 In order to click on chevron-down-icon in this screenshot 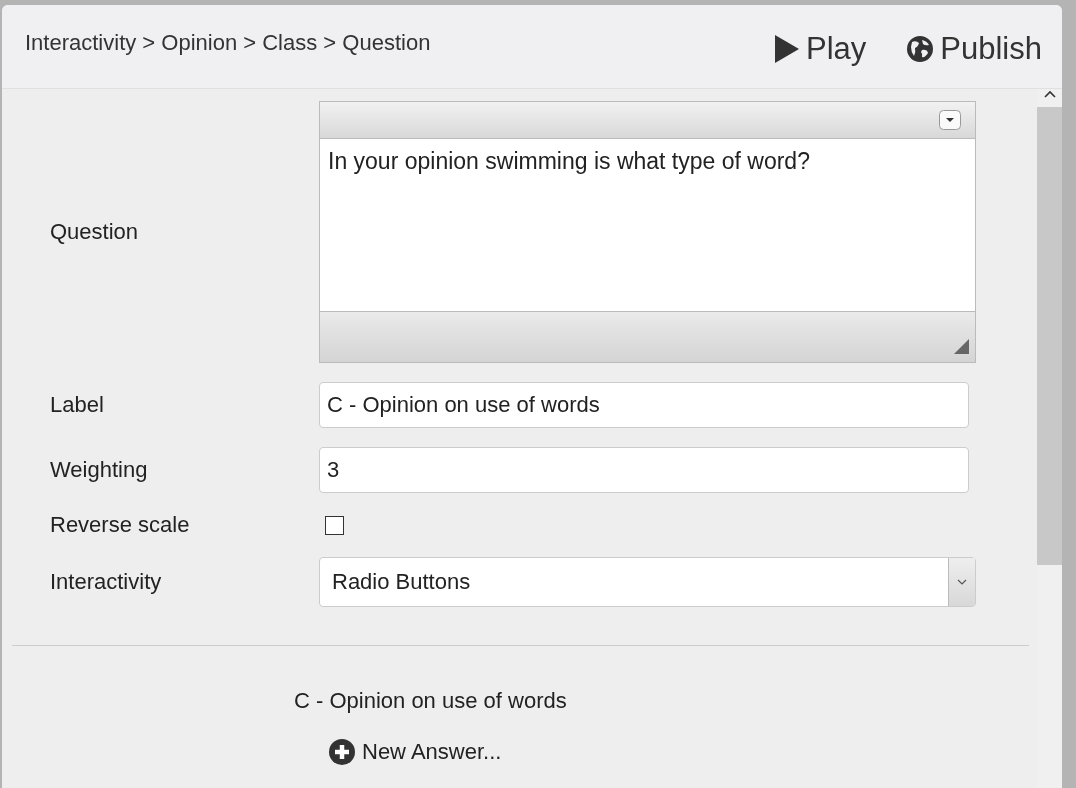, I will do `click(962, 582)`.